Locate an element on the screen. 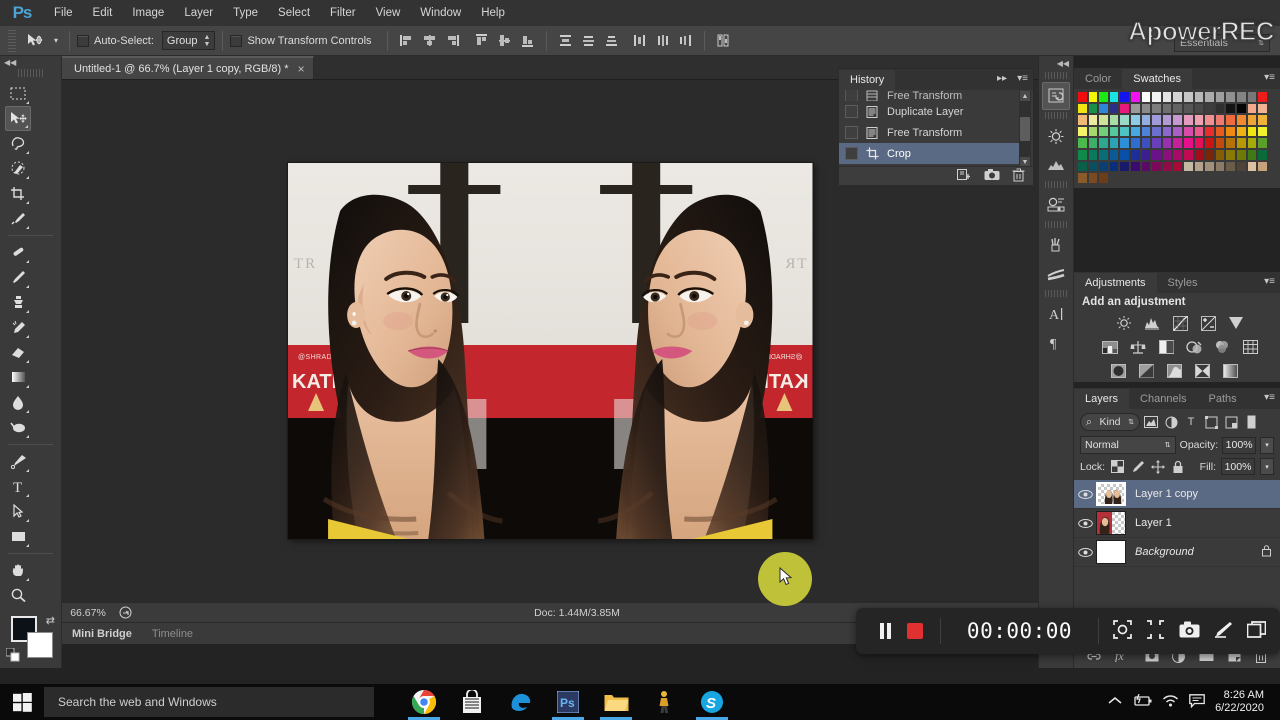 The image size is (1280, 720). dodge-tool is located at coordinates (18, 427).